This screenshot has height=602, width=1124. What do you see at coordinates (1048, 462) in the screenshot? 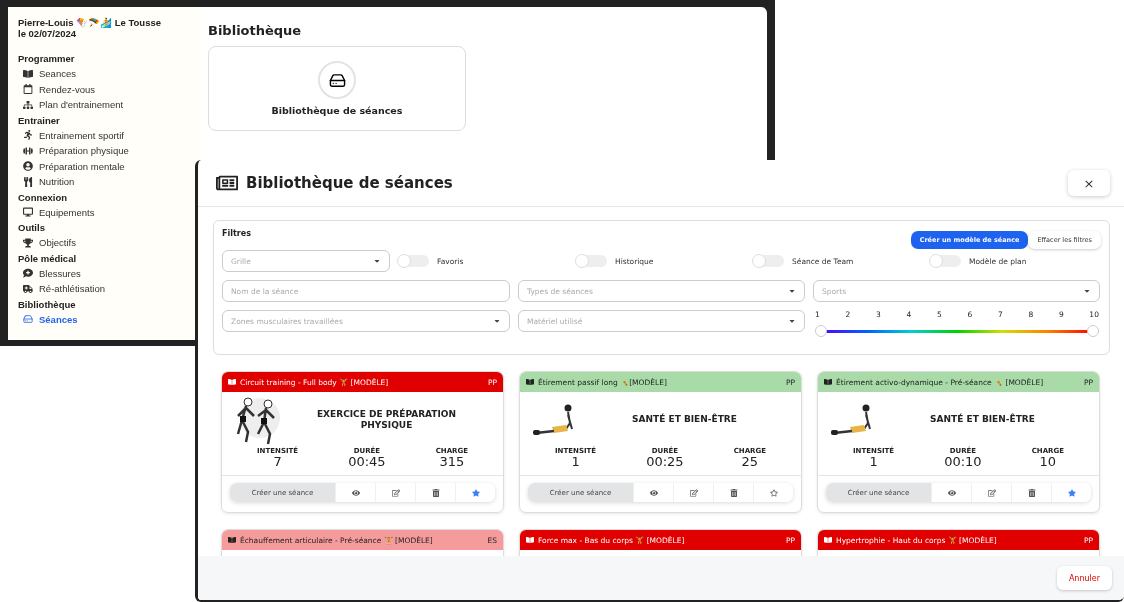
I see `stat-value: 10` at bounding box center [1048, 462].